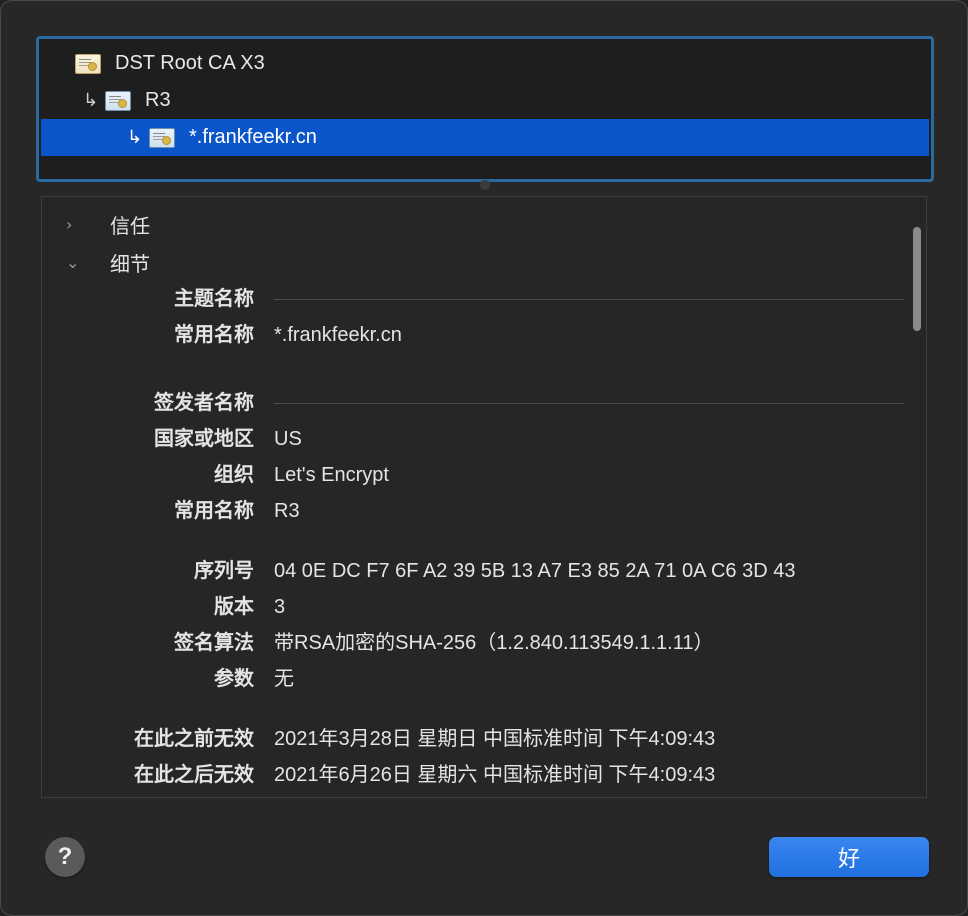  Describe the element at coordinates (158, 100) in the screenshot. I see `chain-item-label: R3` at that location.